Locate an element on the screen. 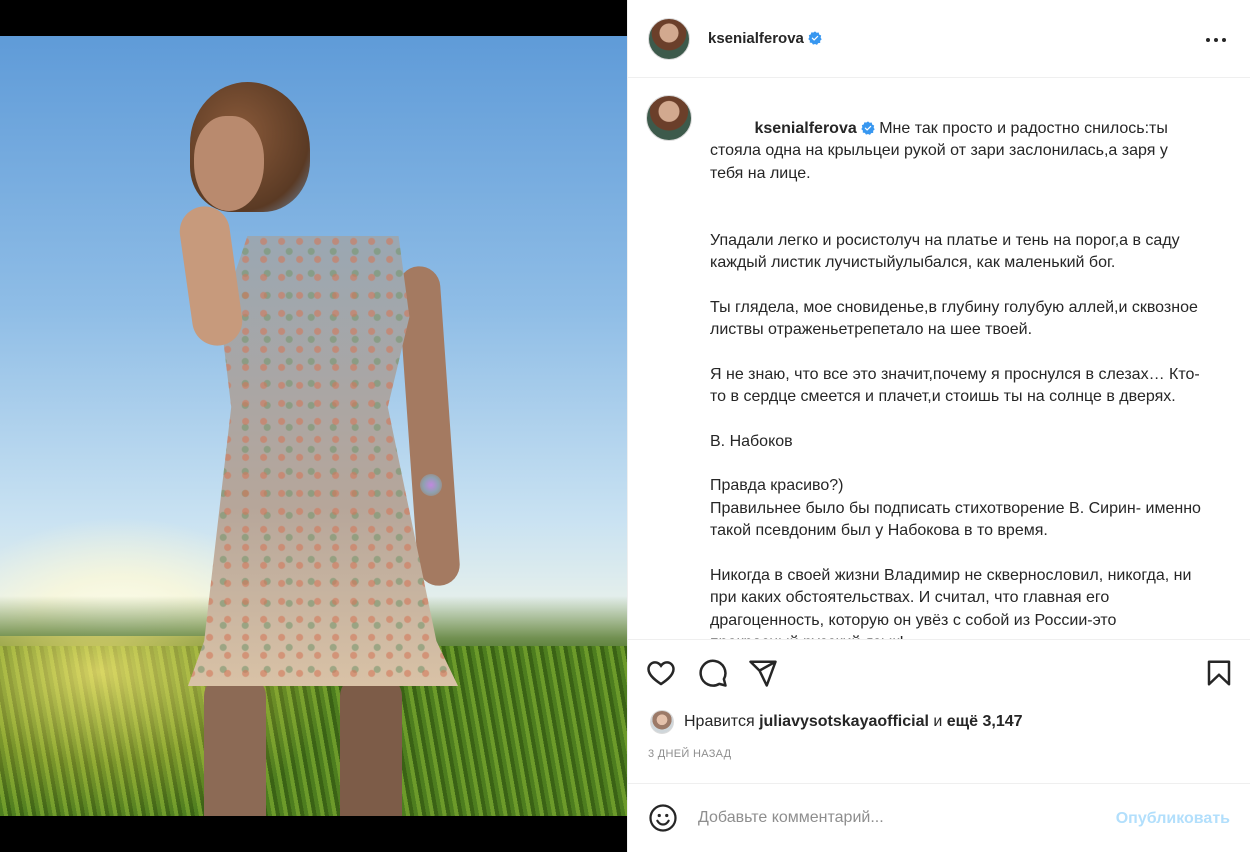  lens-flare is located at coordinates (431, 485).